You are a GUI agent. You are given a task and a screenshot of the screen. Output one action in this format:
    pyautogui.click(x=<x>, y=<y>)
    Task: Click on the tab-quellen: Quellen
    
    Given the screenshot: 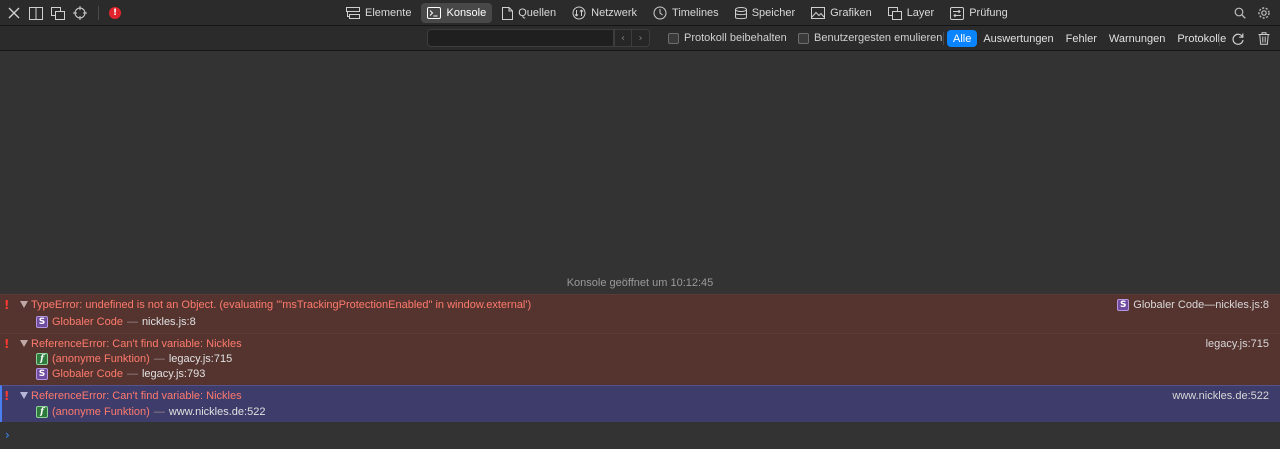 What is the action you would take?
    pyautogui.click(x=529, y=13)
    